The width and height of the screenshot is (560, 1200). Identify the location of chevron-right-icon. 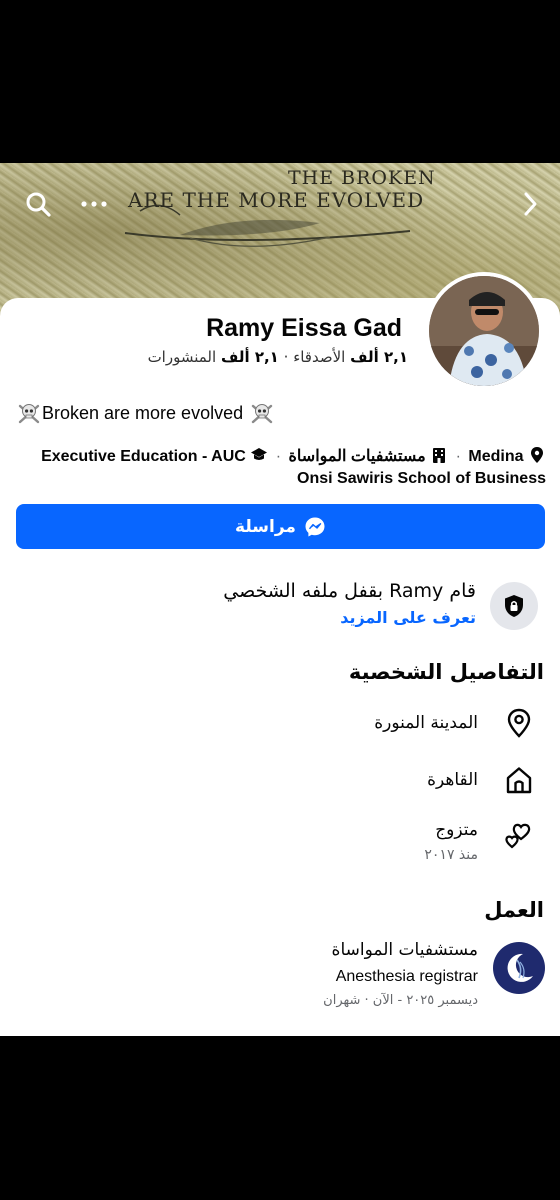
(530, 204).